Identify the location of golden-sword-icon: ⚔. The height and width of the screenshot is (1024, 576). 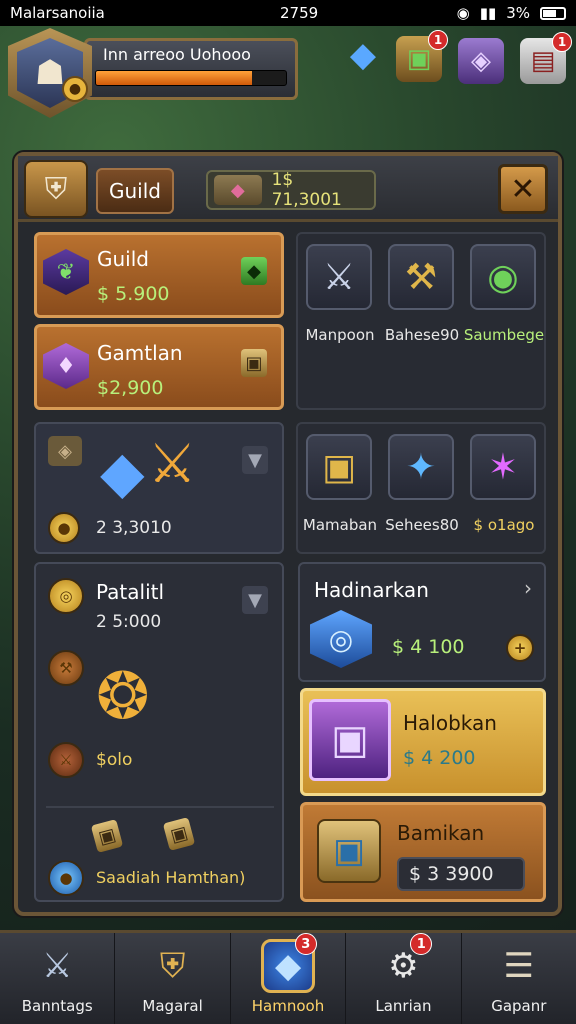
(172, 463).